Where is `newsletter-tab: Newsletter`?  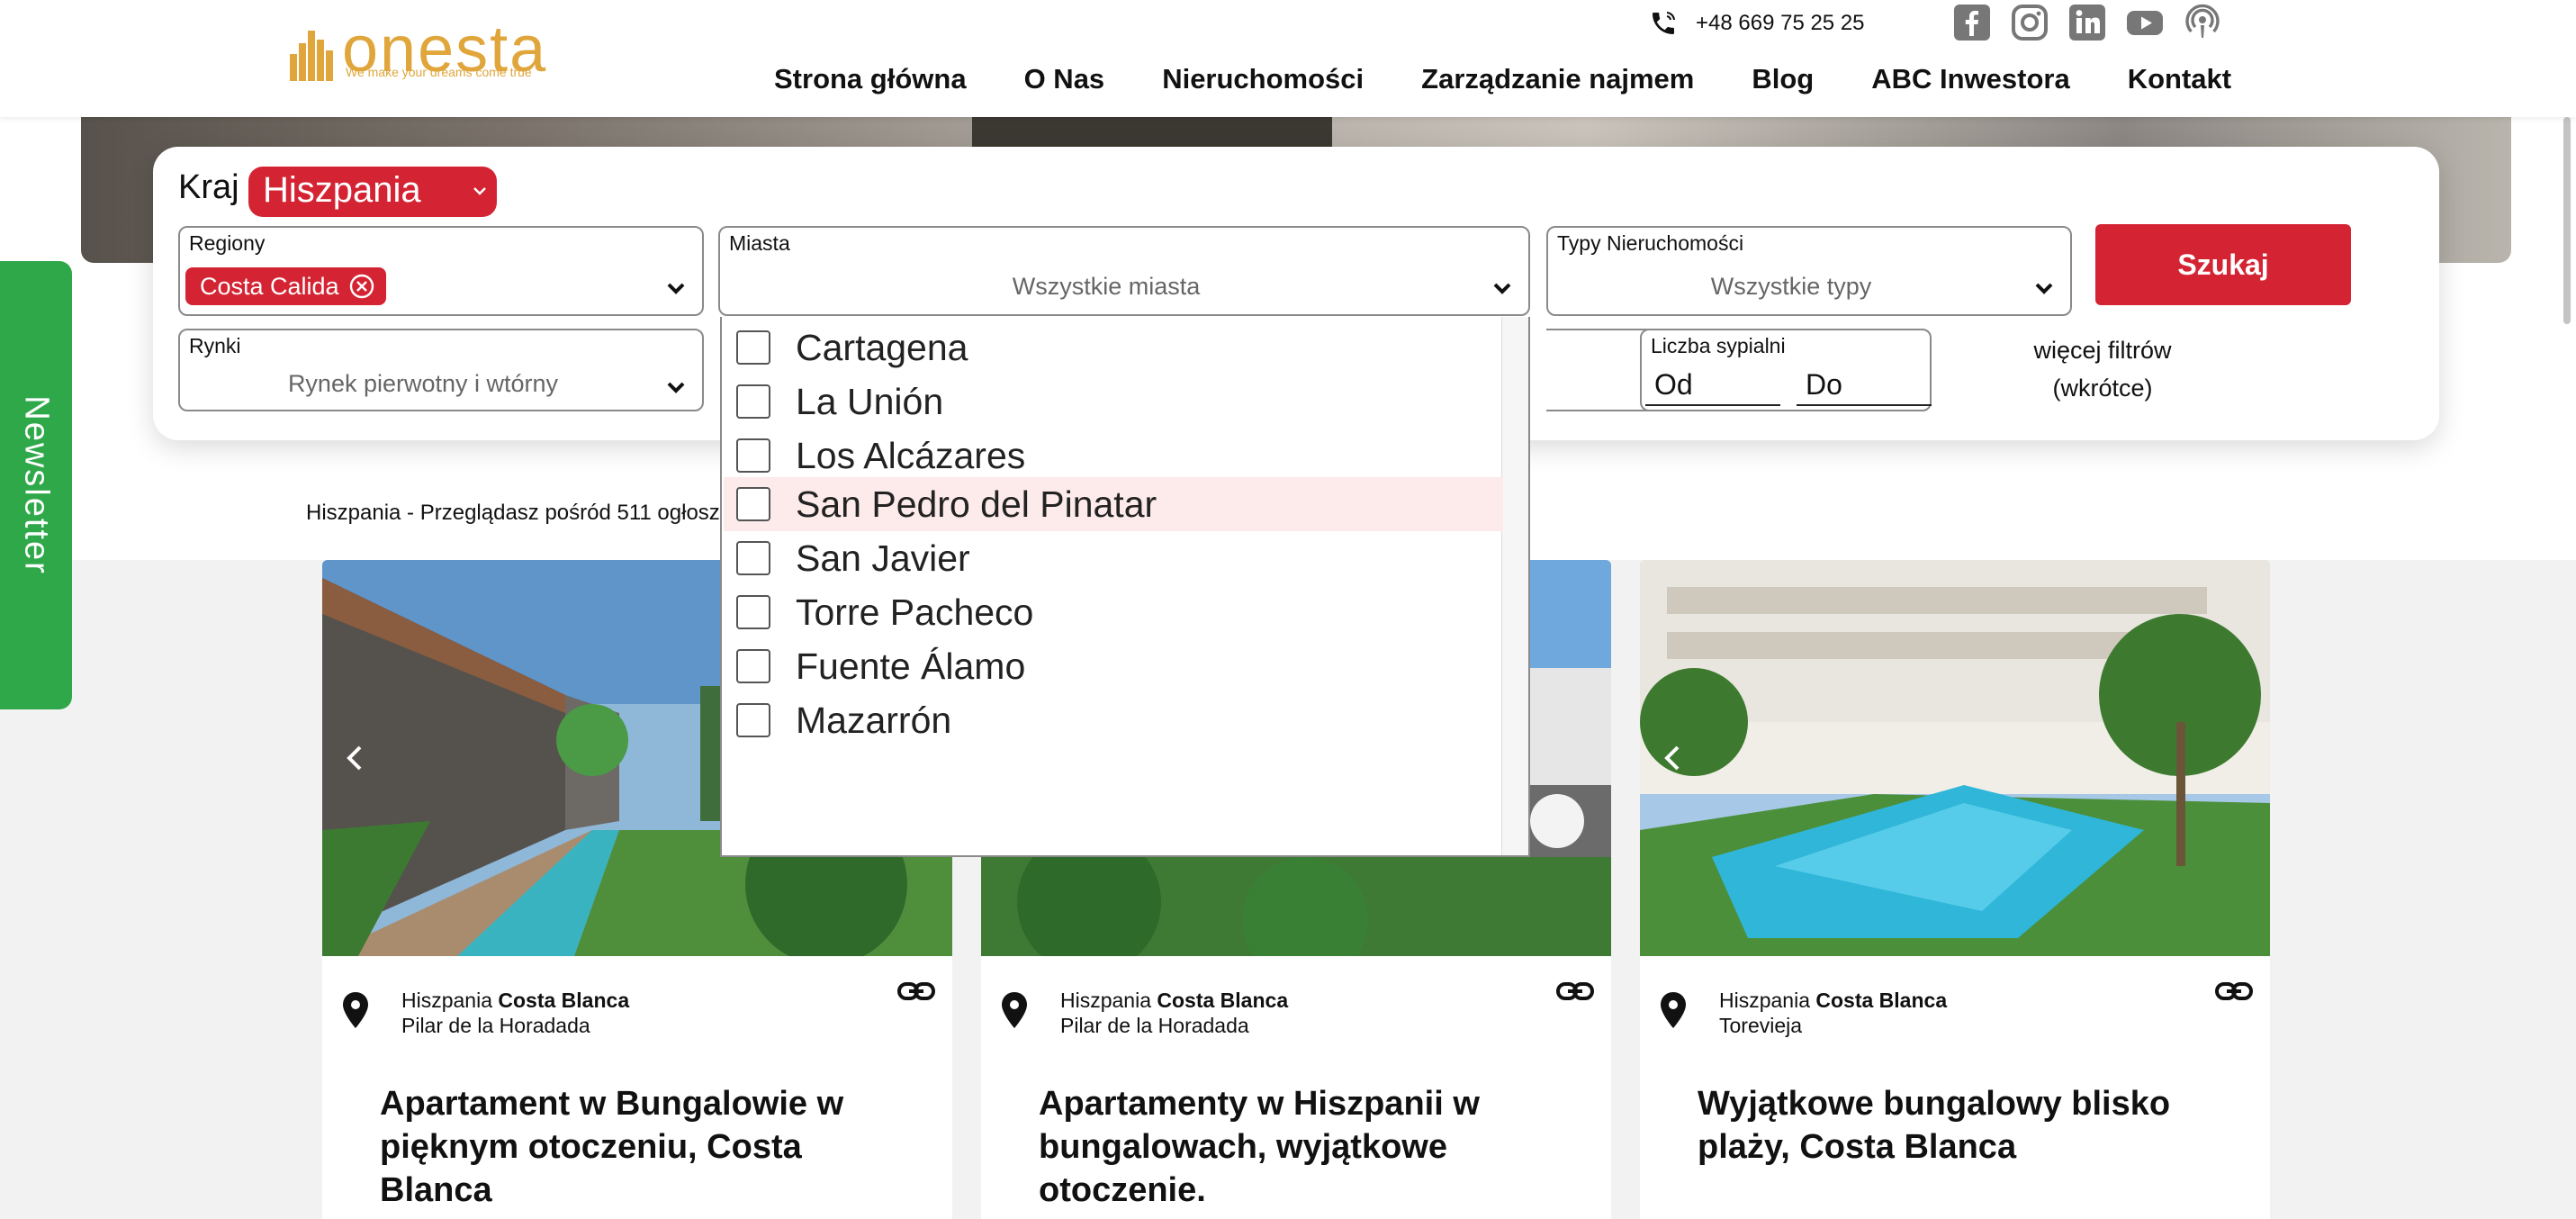 newsletter-tab: Newsletter is located at coordinates (36, 485).